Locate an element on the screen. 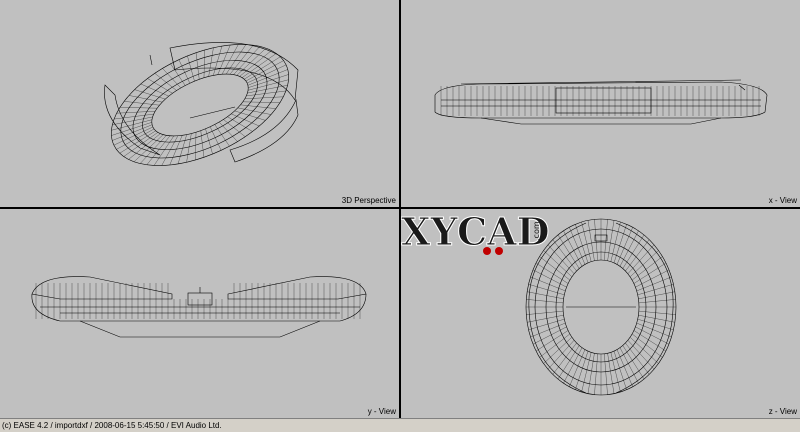 The height and width of the screenshot is (432, 800). perspective-wireframe is located at coordinates (201, 104).